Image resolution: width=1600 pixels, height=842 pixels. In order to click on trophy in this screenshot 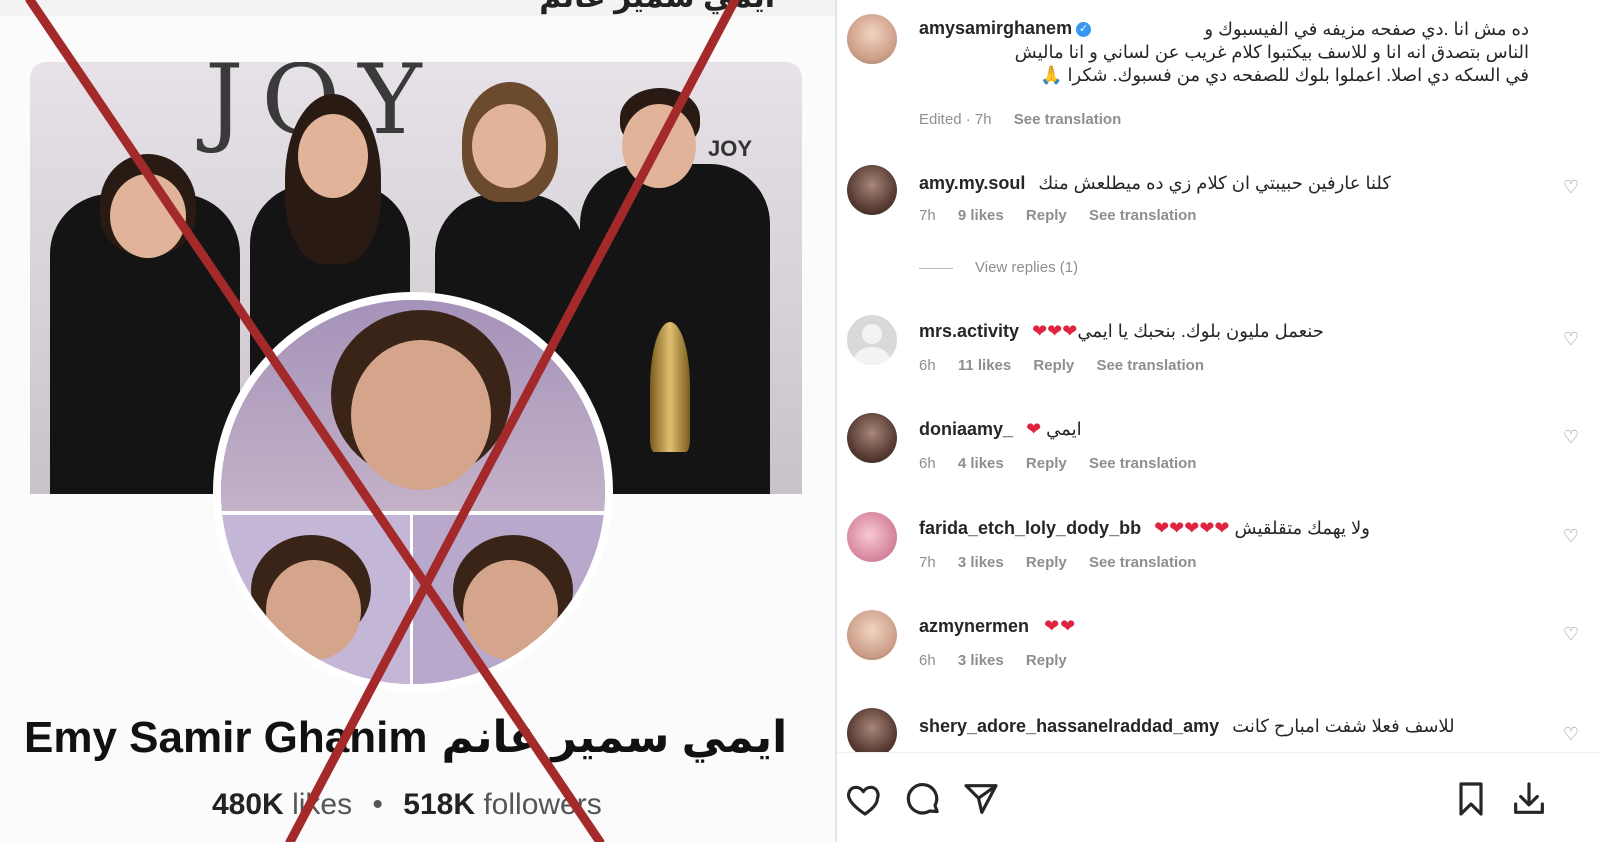, I will do `click(670, 387)`.